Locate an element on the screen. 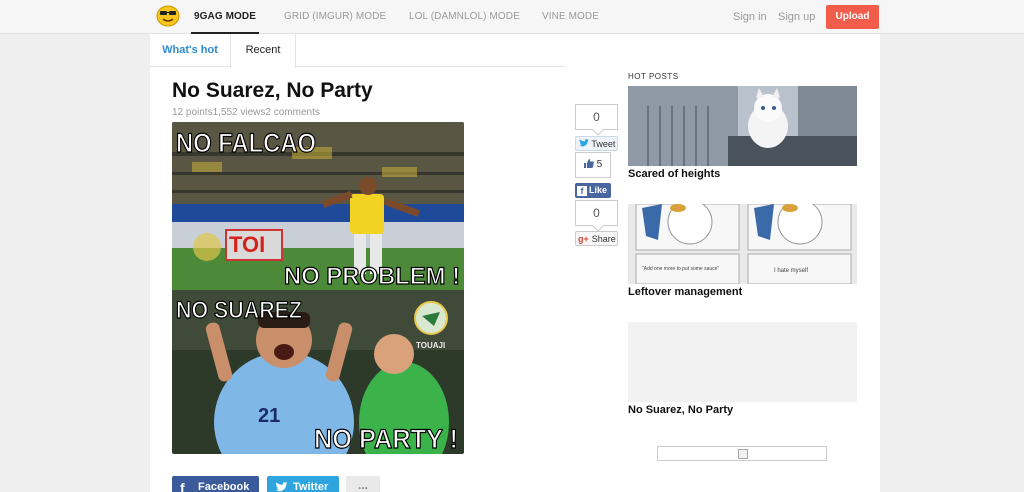 Image resolution: width=1024 pixels, height=492 pixels. sign-up-link: Sign up is located at coordinates (796, 17).